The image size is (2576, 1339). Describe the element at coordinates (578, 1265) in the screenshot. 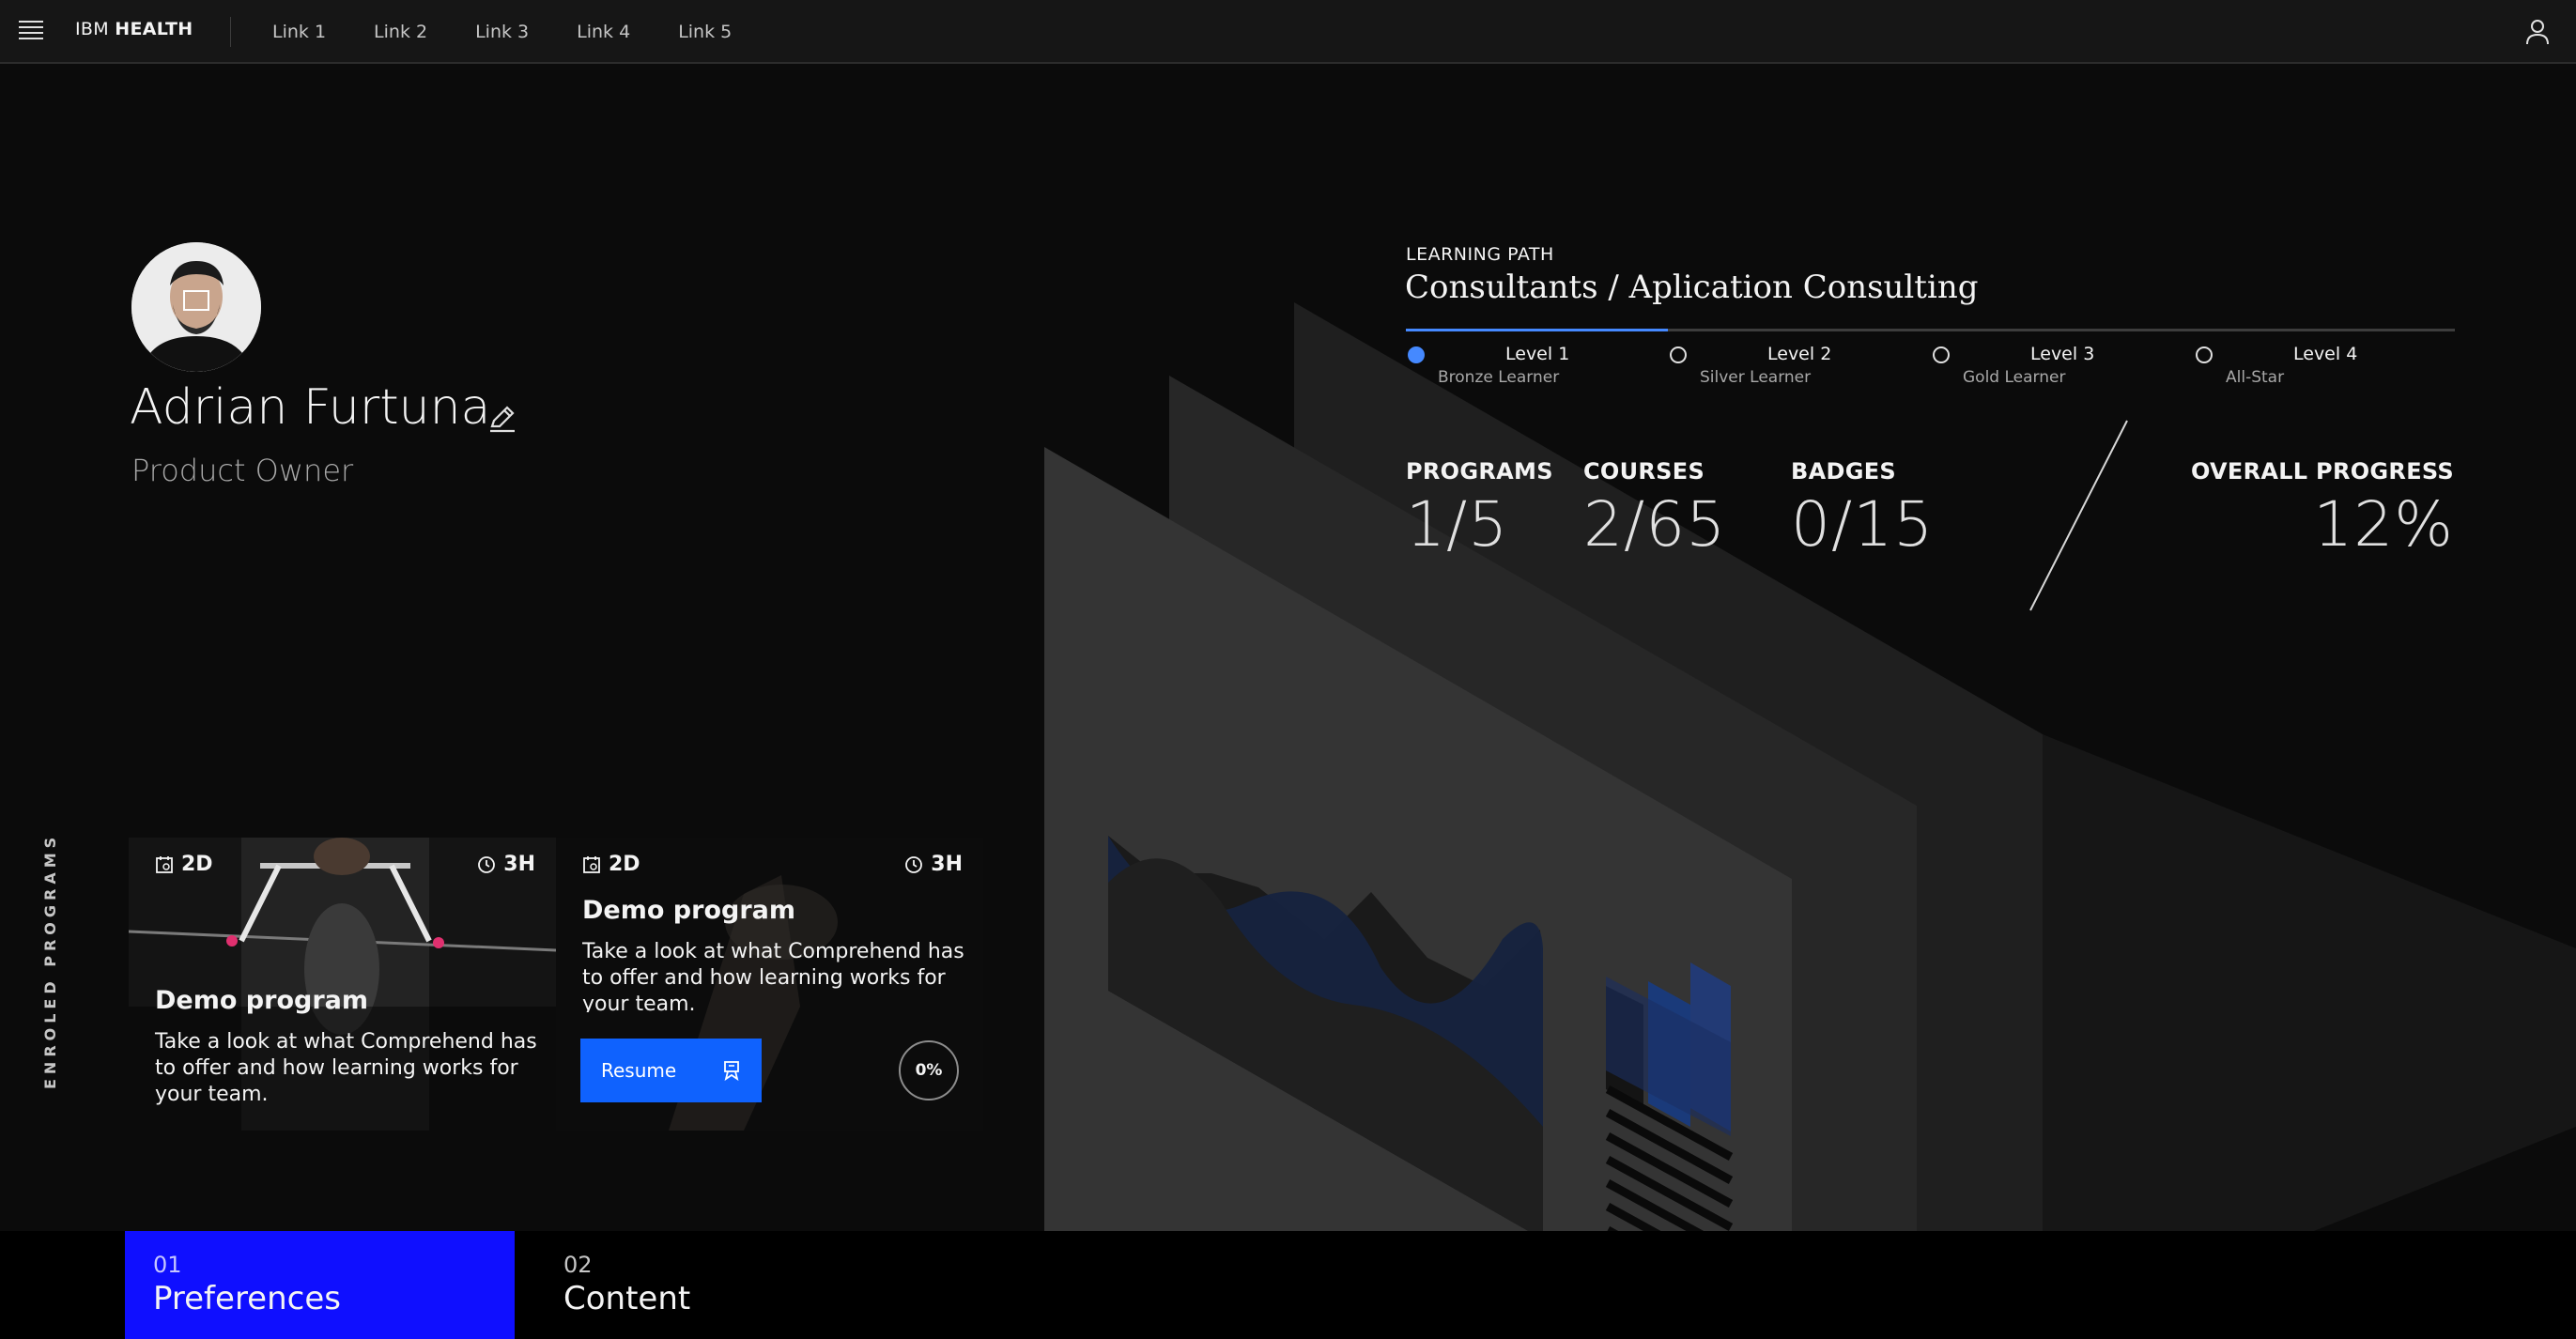

I see `tab-content-number: 02` at that location.